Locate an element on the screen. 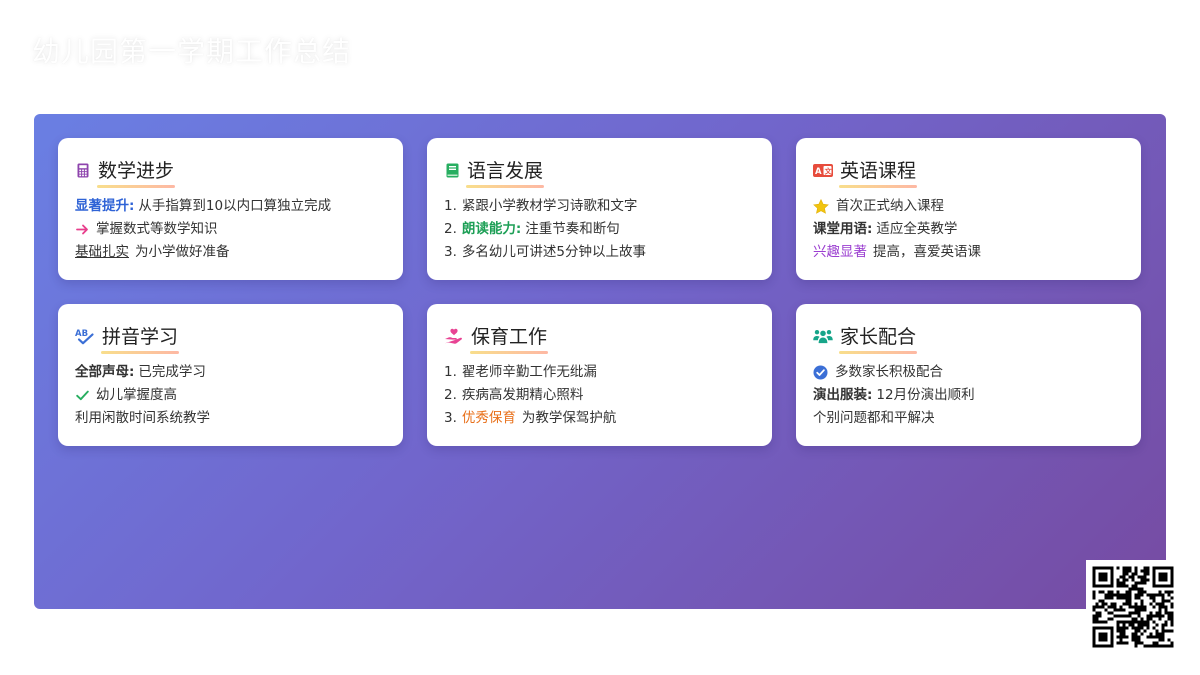 The height and width of the screenshot is (675, 1200). item-highlight: 兴趣显著 is located at coordinates (840, 252).